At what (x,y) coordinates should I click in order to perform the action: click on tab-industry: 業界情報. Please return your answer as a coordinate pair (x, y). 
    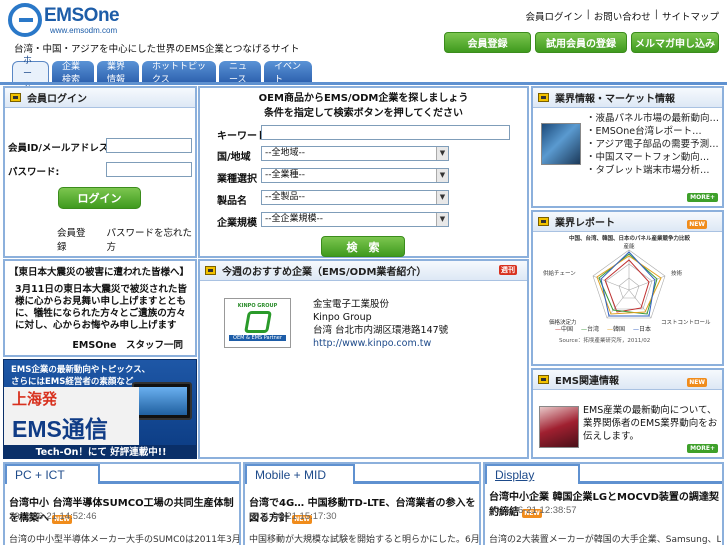
    Looking at the image, I should click on (118, 73).